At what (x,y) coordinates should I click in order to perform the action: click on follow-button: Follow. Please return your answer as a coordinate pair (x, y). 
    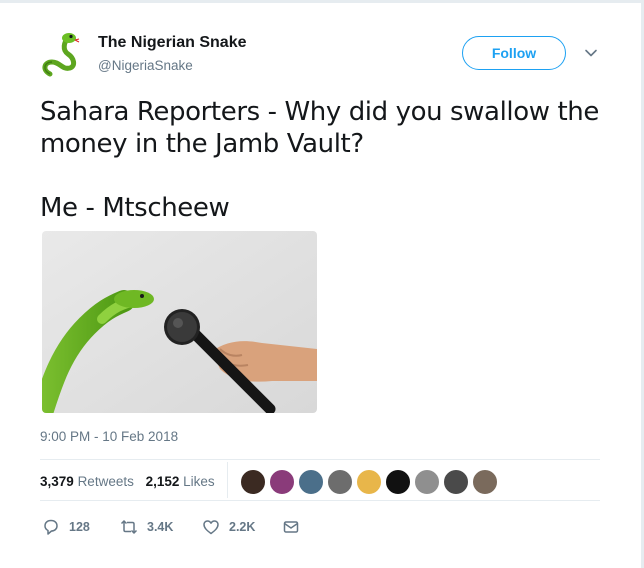
    Looking at the image, I should click on (514, 53).